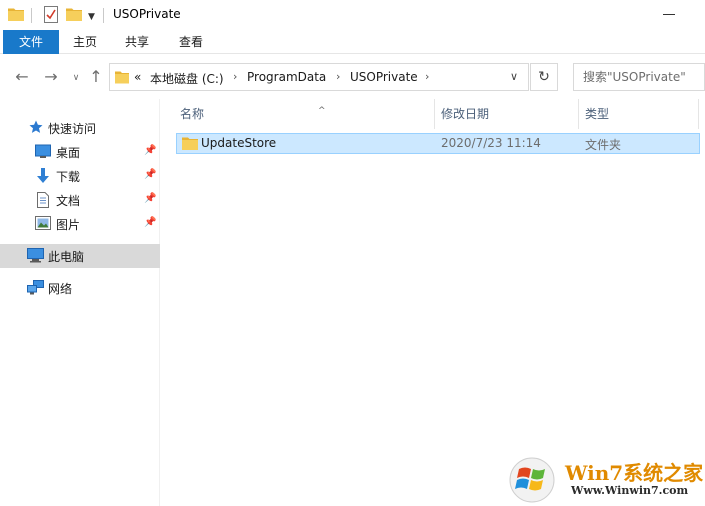 The height and width of the screenshot is (506, 705). I want to click on picture-icon, so click(43, 224).